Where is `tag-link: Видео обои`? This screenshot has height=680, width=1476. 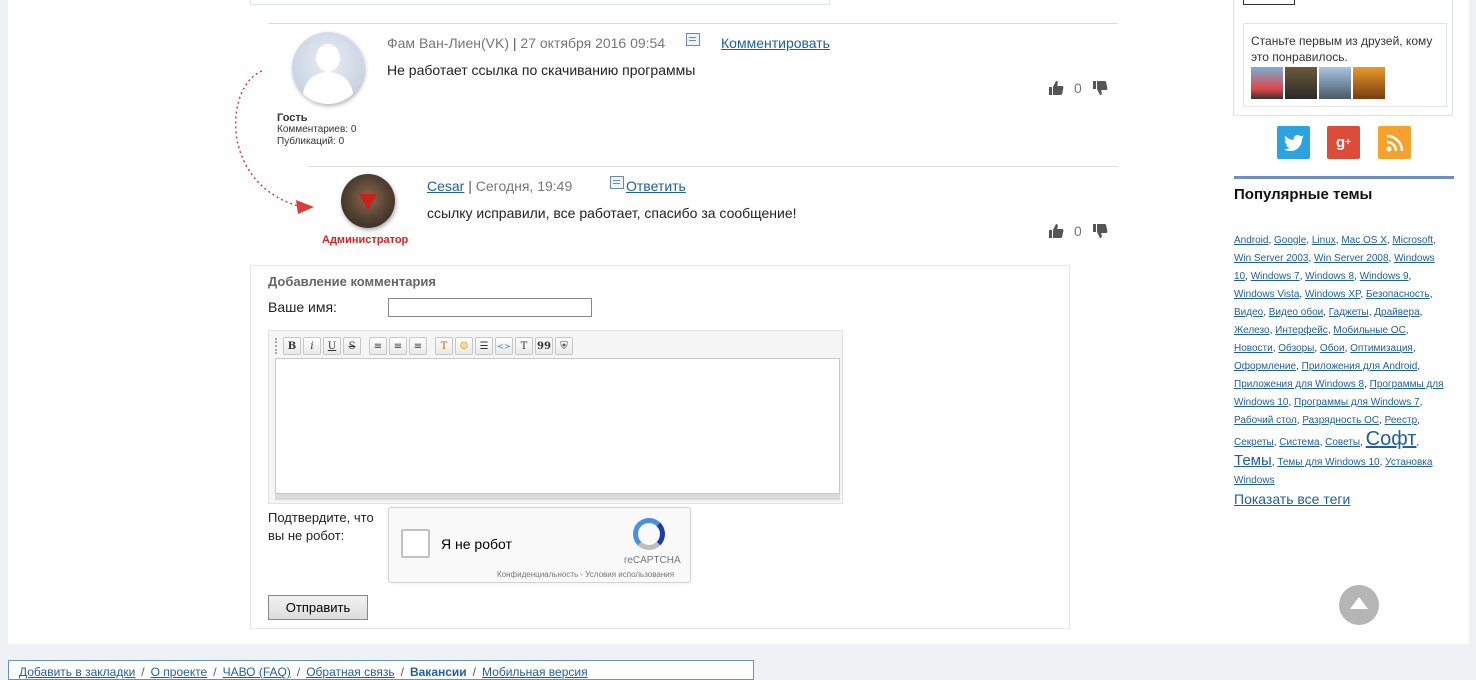
tag-link: Видео обои is located at coordinates (1296, 312).